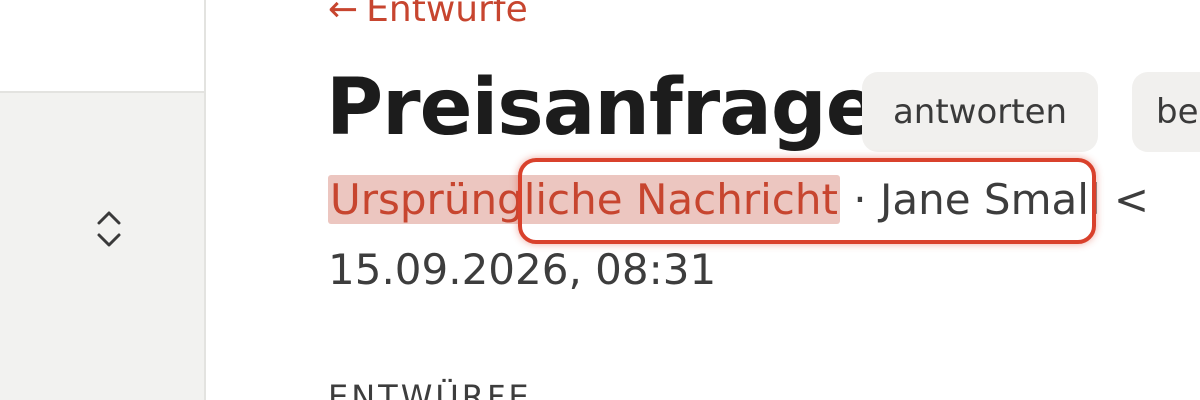 The height and width of the screenshot is (400, 1200). What do you see at coordinates (807, 201) in the screenshot?
I see `focus-highlight-ring` at bounding box center [807, 201].